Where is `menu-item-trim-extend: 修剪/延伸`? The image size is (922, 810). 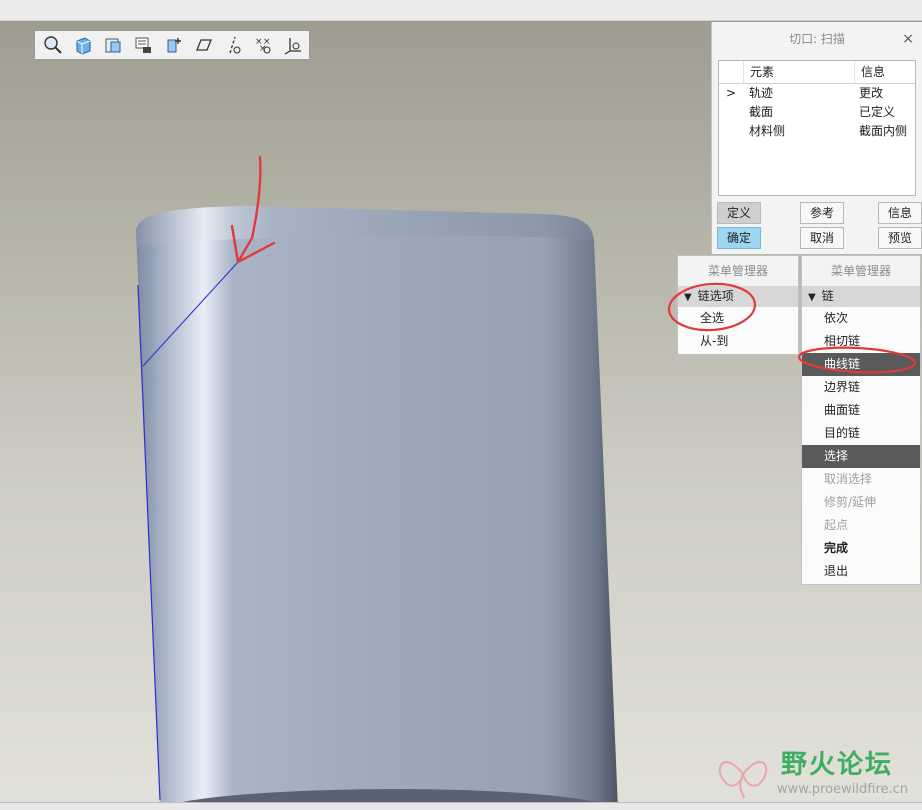 menu-item-trim-extend: 修剪/延伸 is located at coordinates (850, 502).